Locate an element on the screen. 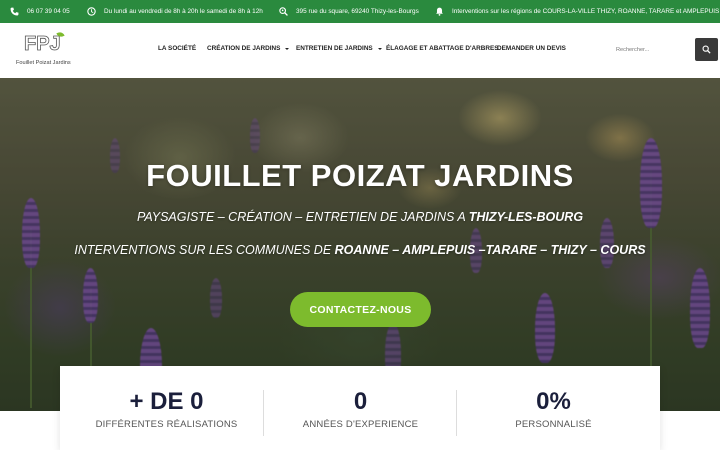 The height and width of the screenshot is (450, 720). subtitle-text: INTERVENTIONS SUR LES COMMUNES DE is located at coordinates (204, 250).